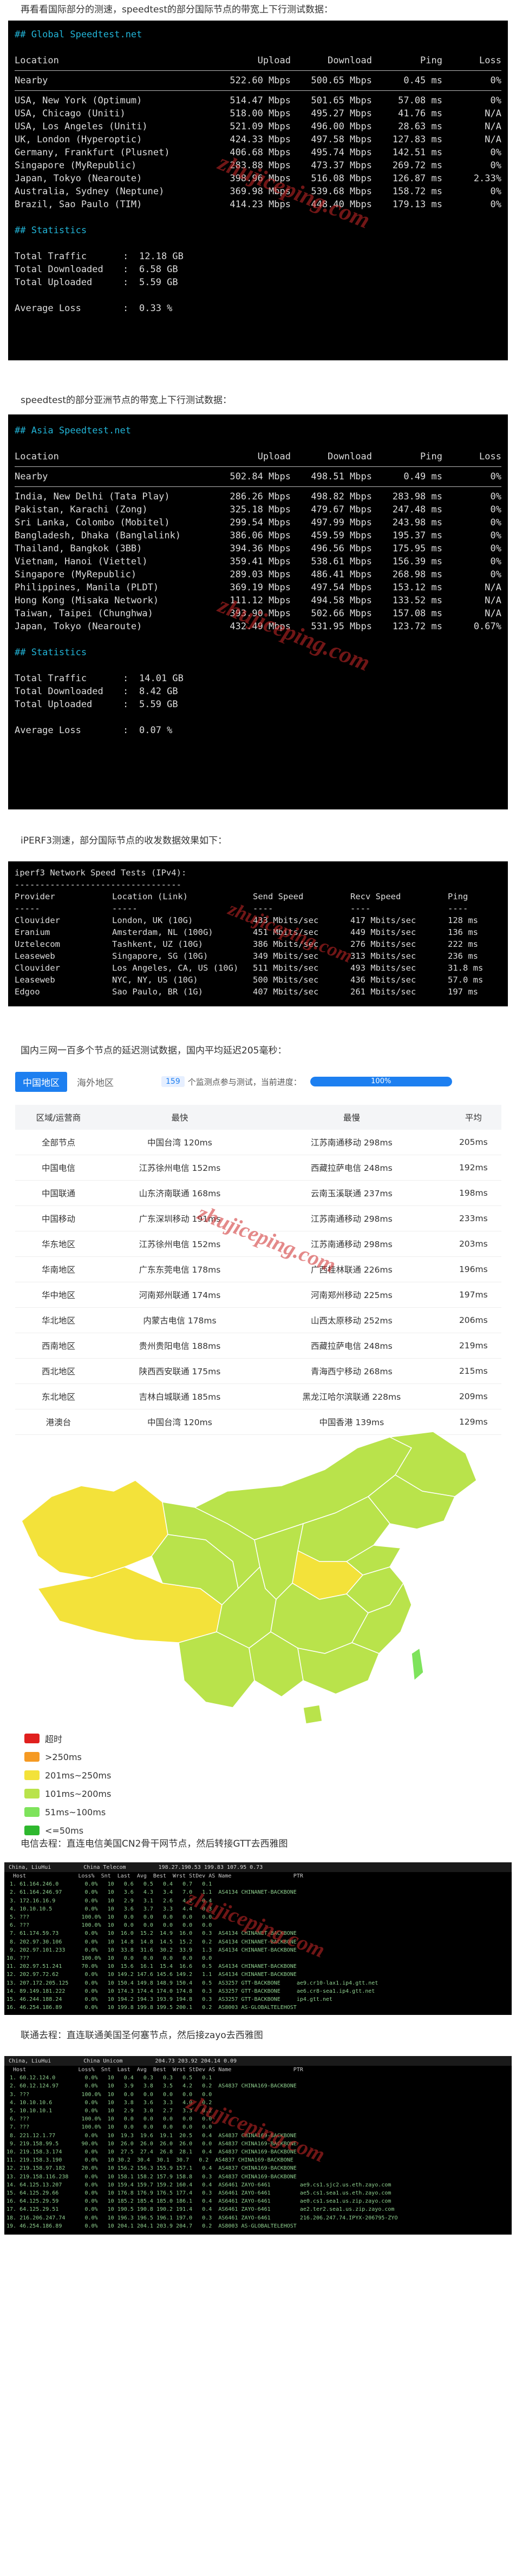  Describe the element at coordinates (338, 1668) in the screenshot. I see `map-region-guangdong` at that location.